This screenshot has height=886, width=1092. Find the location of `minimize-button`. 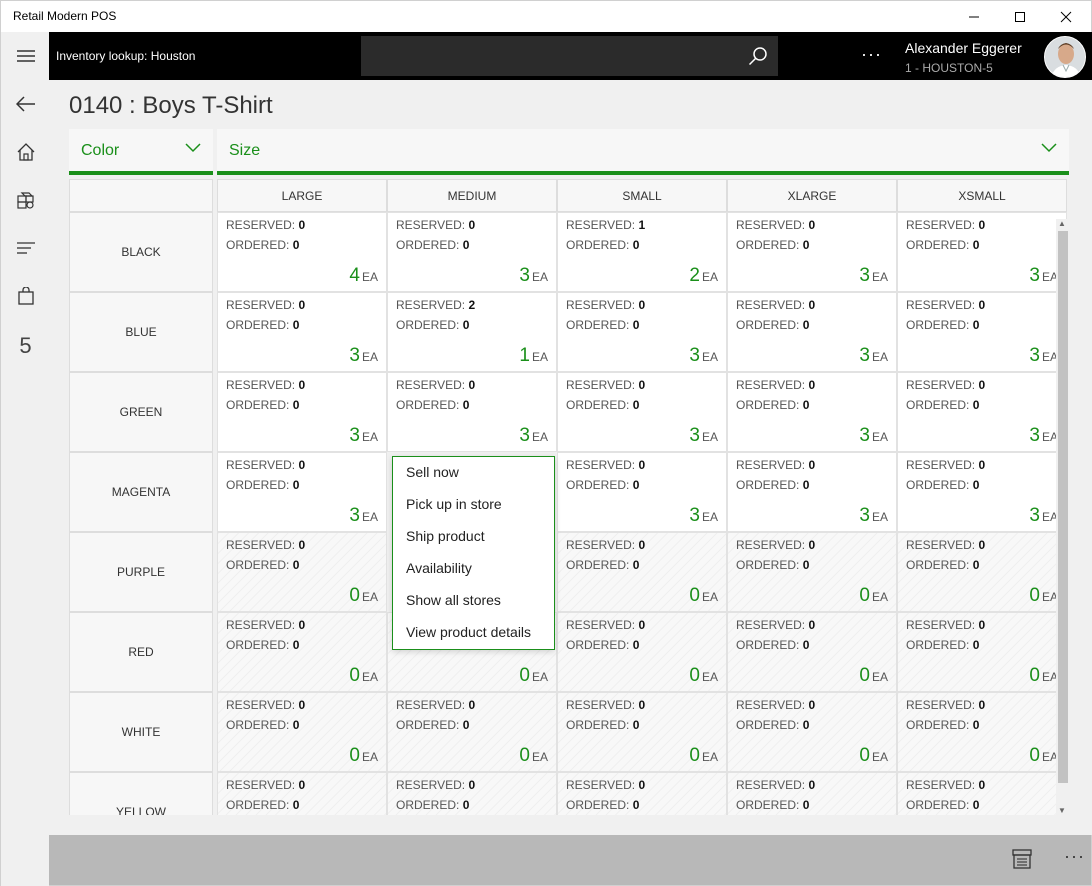

minimize-button is located at coordinates (974, 17).